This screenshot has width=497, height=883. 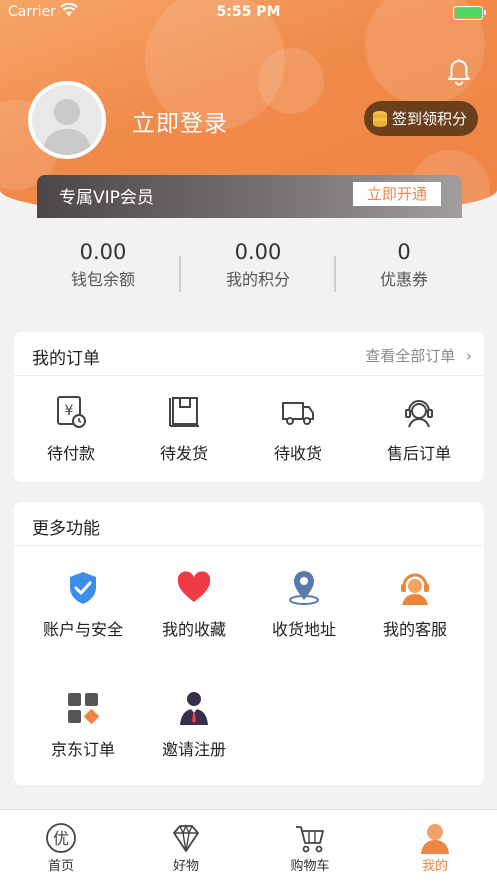 What do you see at coordinates (397, 194) in the screenshot?
I see `vip-open-button: 立即开通` at bounding box center [397, 194].